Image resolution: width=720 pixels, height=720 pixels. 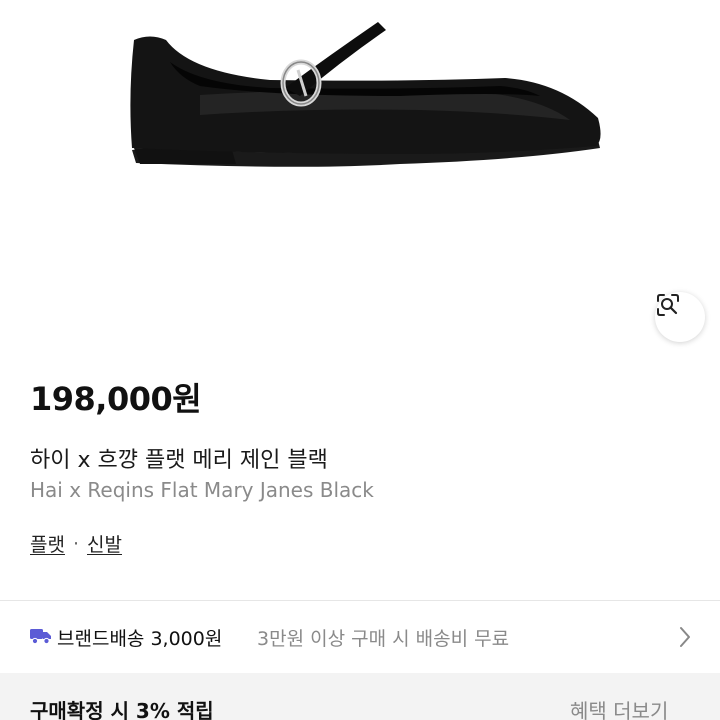 I want to click on shoe-illustration, so click(x=365, y=94).